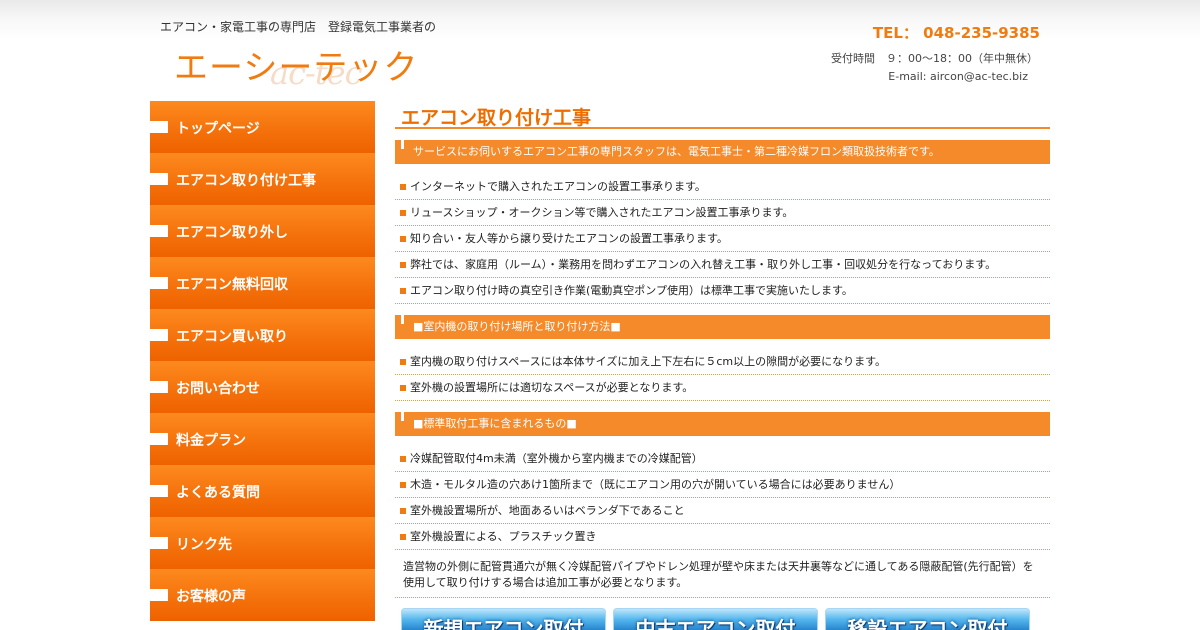 Image resolution: width=1200 pixels, height=630 pixels. I want to click on site-tagline: エアコン・家電工事の専門店 登録電気工事業者の, so click(298, 27).